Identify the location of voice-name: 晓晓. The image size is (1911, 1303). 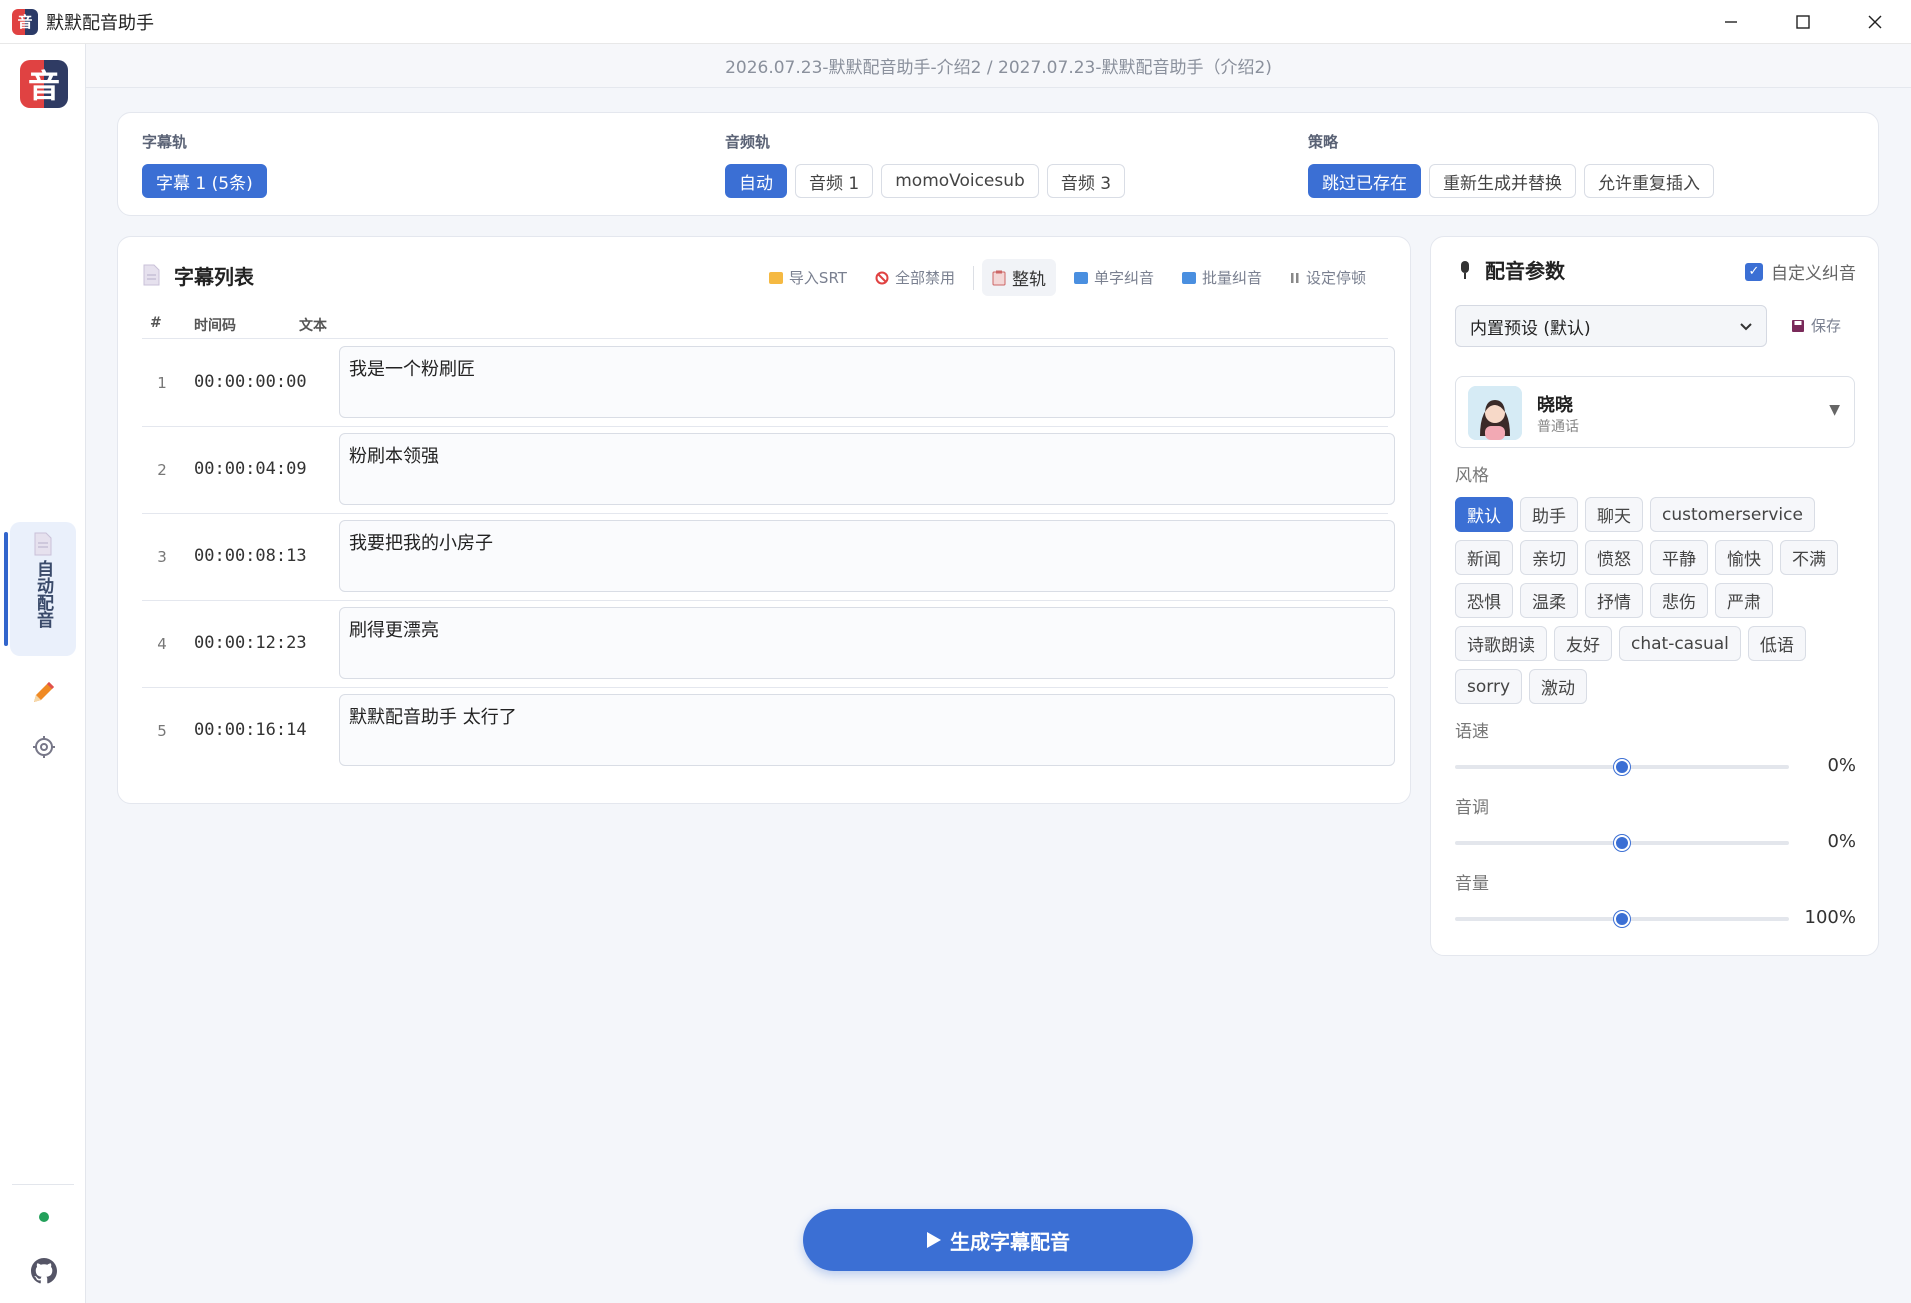
(1555, 405).